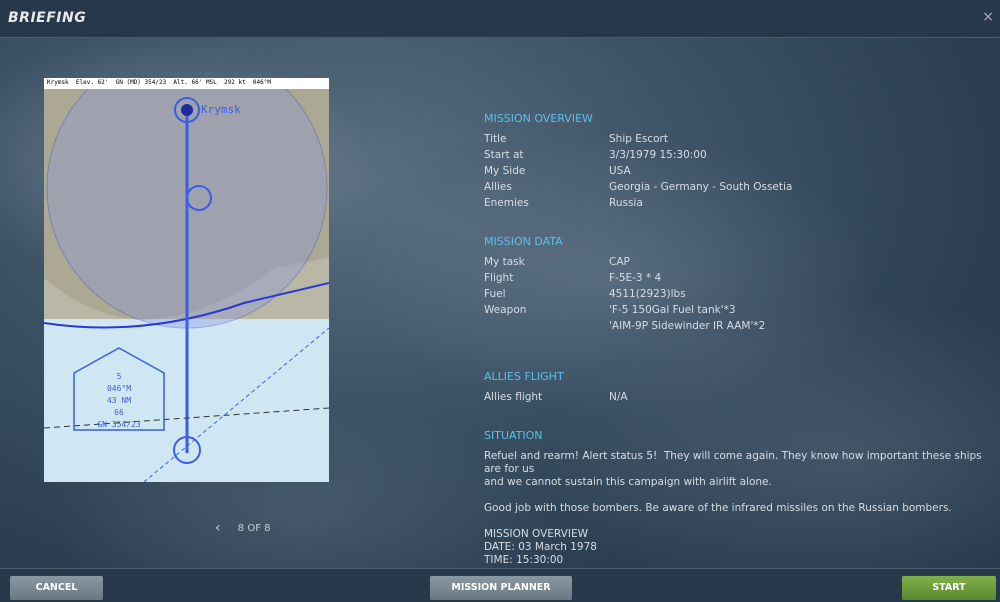 This screenshot has height=602, width=1000. Describe the element at coordinates (576, 139) in the screenshot. I see `info-row: Title Ship Escort` at that location.